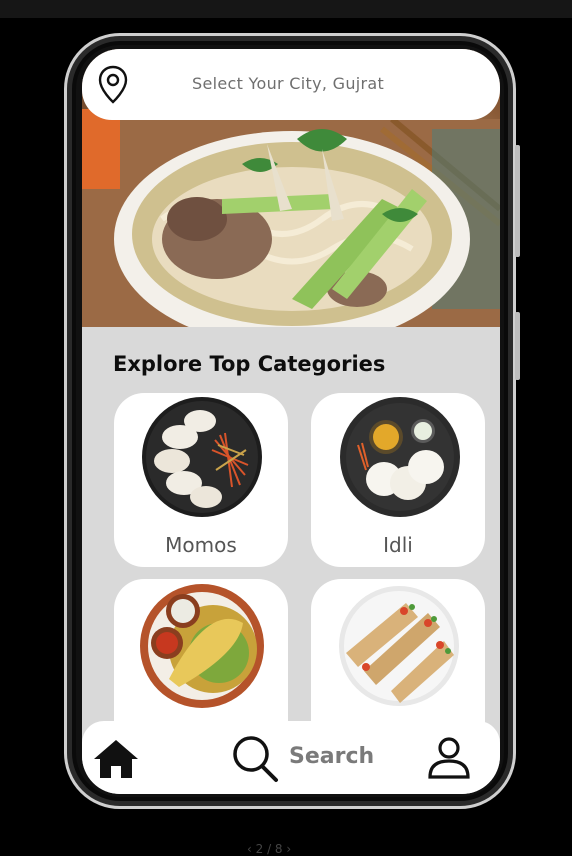  I want to click on category-card-momos: Momos, so click(201, 480).